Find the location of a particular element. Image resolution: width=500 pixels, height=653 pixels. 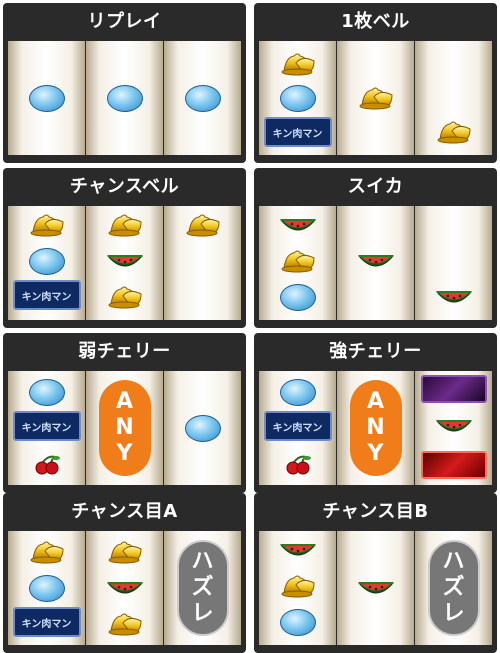

panel-title: 弱チェリー is located at coordinates (124, 351).